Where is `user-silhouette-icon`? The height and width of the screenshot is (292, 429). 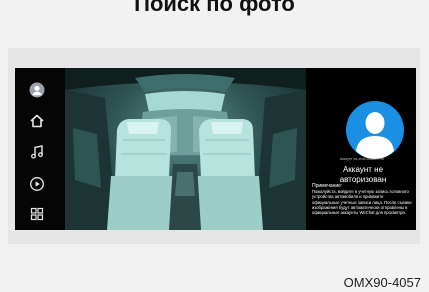
user-silhouette-icon is located at coordinates (375, 135).